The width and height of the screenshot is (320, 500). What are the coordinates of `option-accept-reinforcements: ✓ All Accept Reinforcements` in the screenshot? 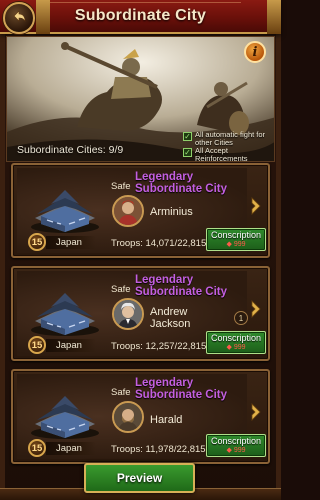 It's located at (228, 154).